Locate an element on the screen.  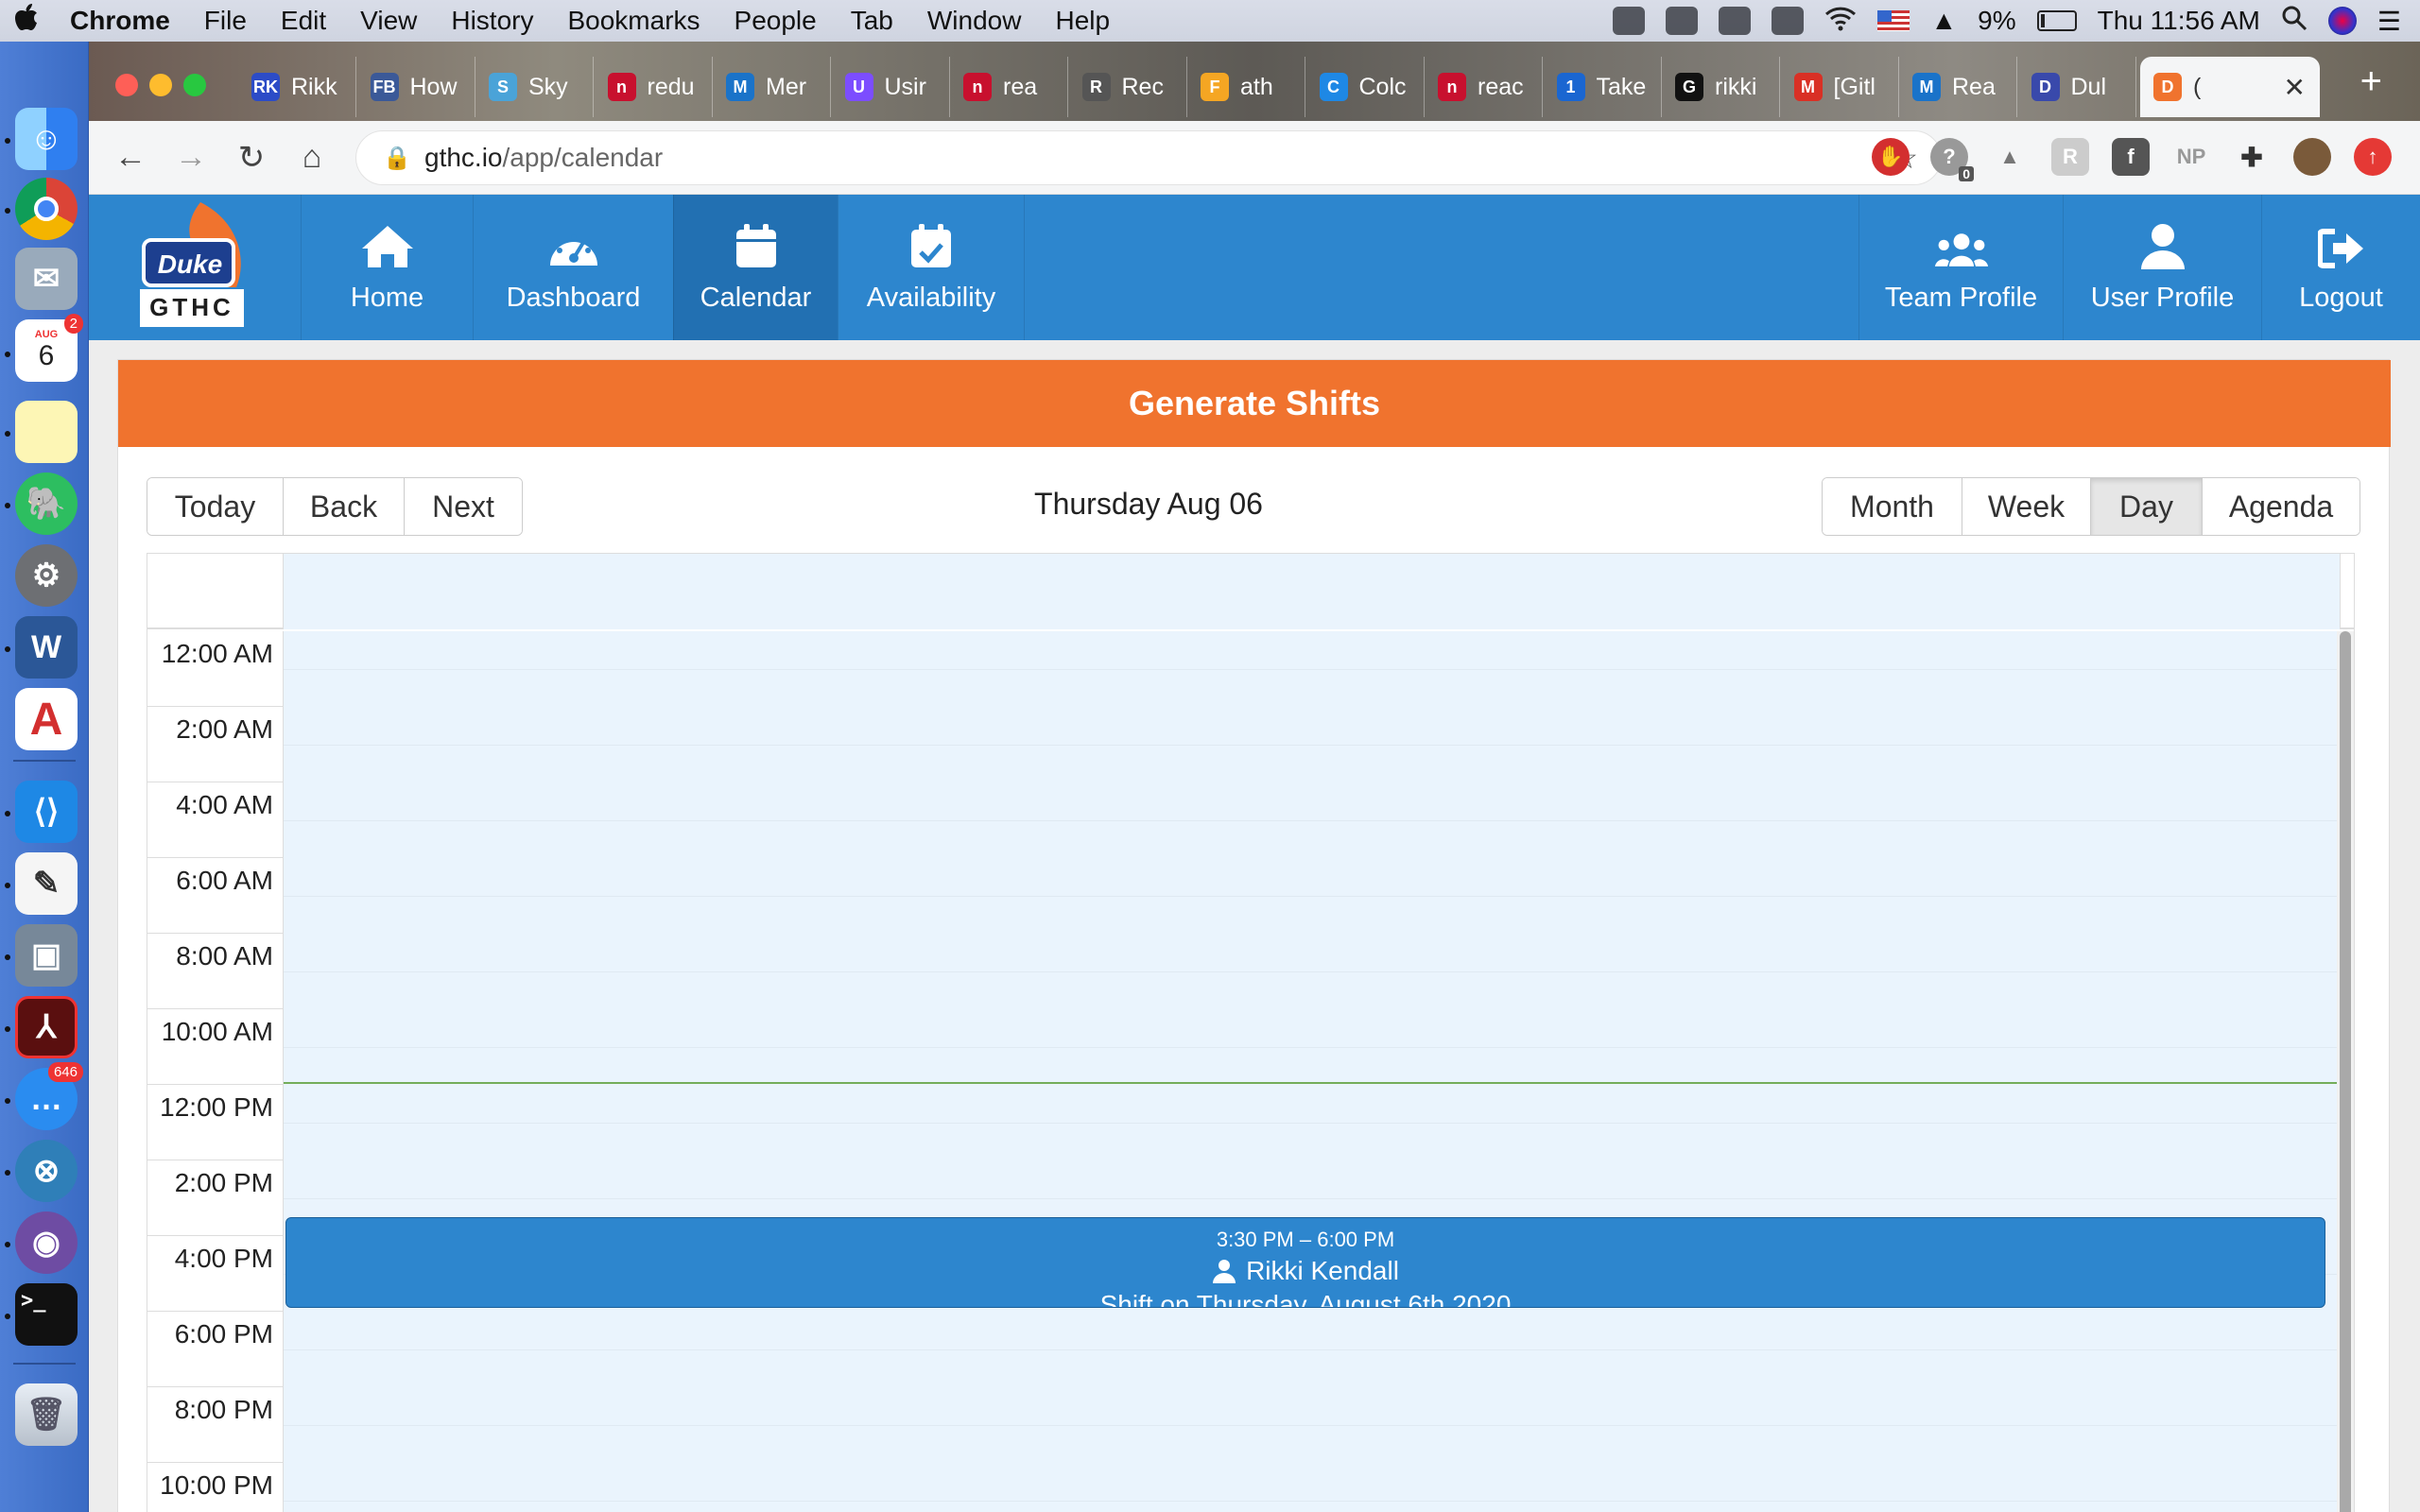
tab-13: M [Gitl is located at coordinates (1840, 87).